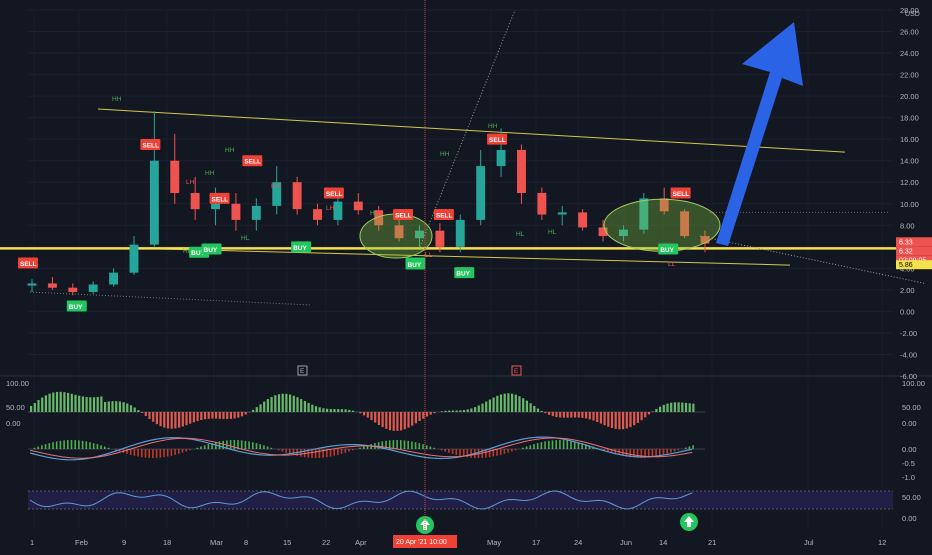 The image size is (932, 555). What do you see at coordinates (275, 186) in the screenshot?
I see `swing-label: LH` at bounding box center [275, 186].